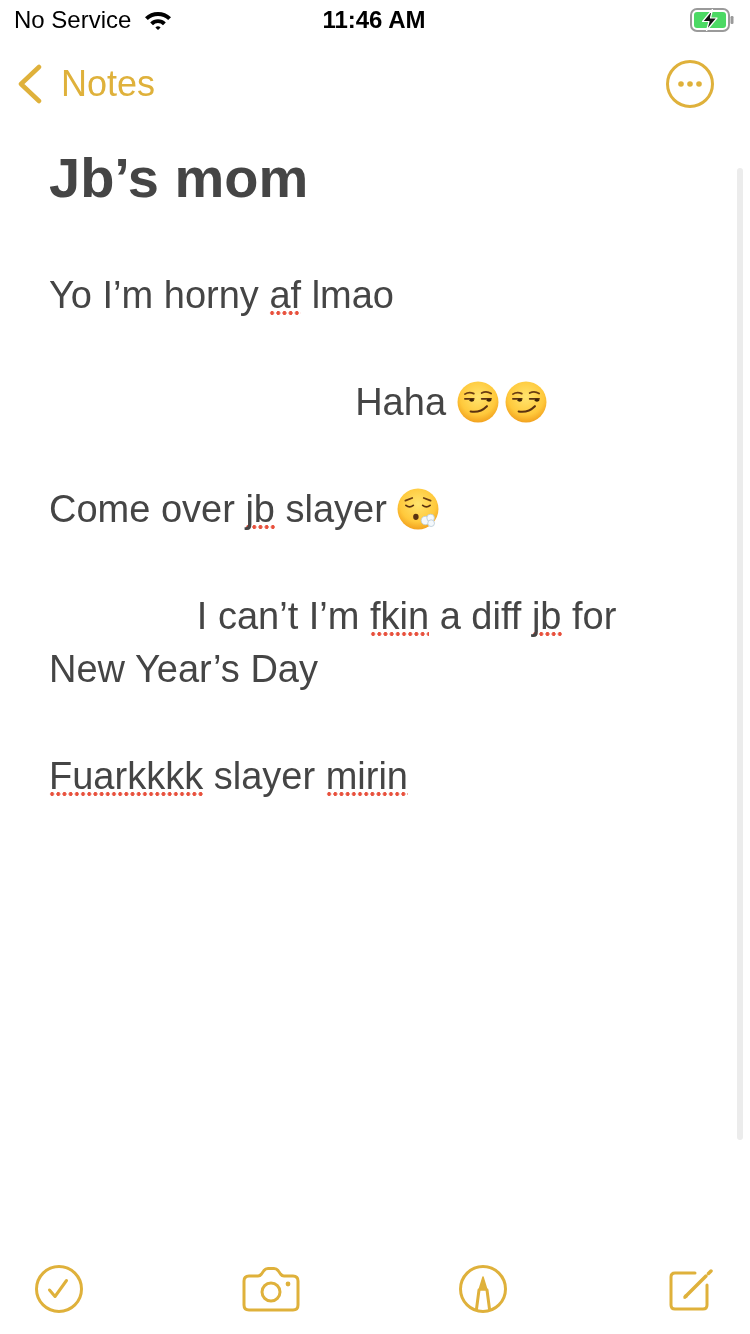 Image resolution: width=750 pixels, height=1334 pixels. I want to click on note-text: Yo I’m horny af lmao, so click(221, 295).